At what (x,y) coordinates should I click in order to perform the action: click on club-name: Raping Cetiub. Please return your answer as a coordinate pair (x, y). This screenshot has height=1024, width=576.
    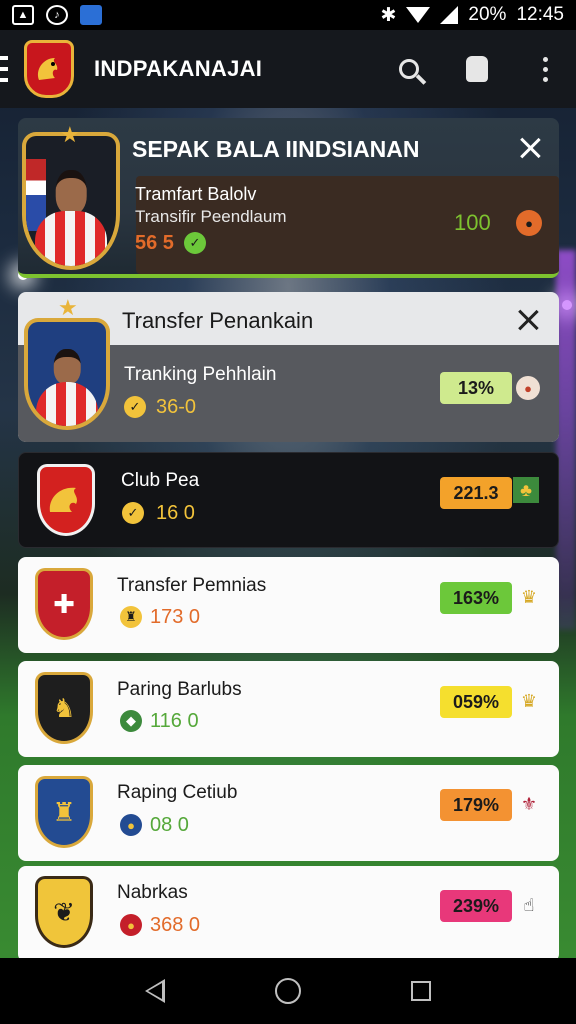
    Looking at the image, I should click on (177, 792).